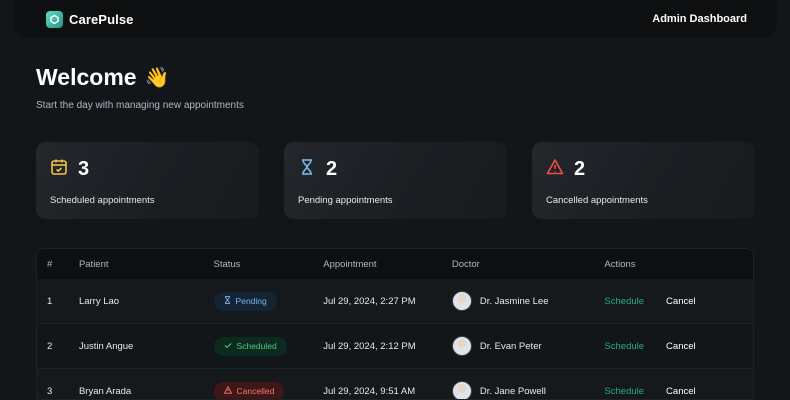  What do you see at coordinates (643, 180) in the screenshot?
I see `stat-card-cancelled: 2 Cancelled appointments` at bounding box center [643, 180].